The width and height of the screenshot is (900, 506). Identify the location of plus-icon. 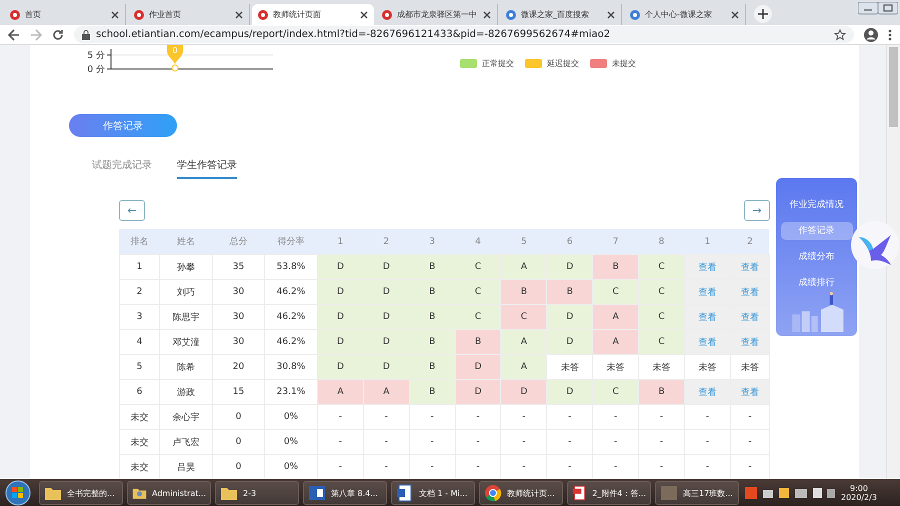
(763, 14).